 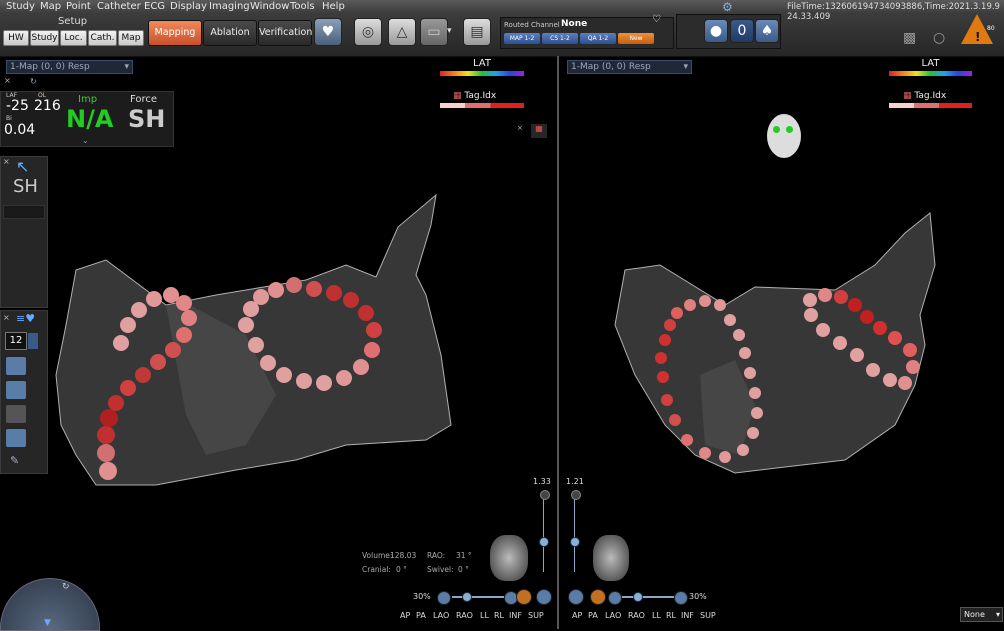 What do you see at coordinates (544, 597) in the screenshot?
I see `left-reset-icon` at bounding box center [544, 597].